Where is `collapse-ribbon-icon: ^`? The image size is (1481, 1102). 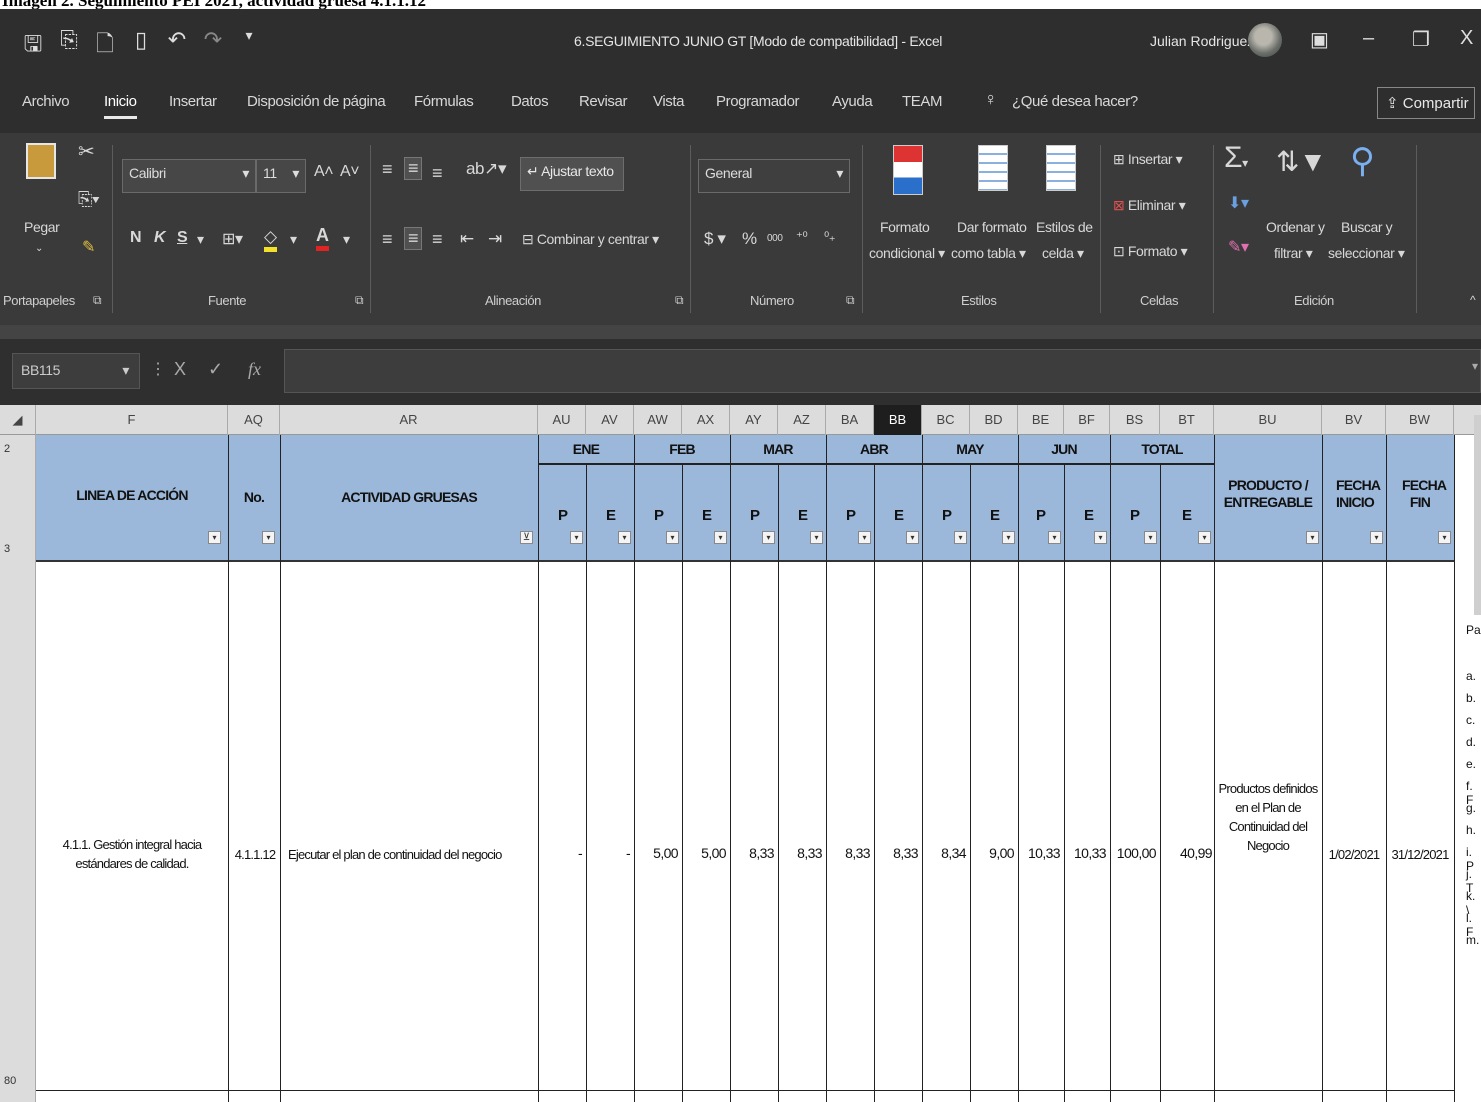
collapse-ribbon-icon: ^ is located at coordinates (1473, 300).